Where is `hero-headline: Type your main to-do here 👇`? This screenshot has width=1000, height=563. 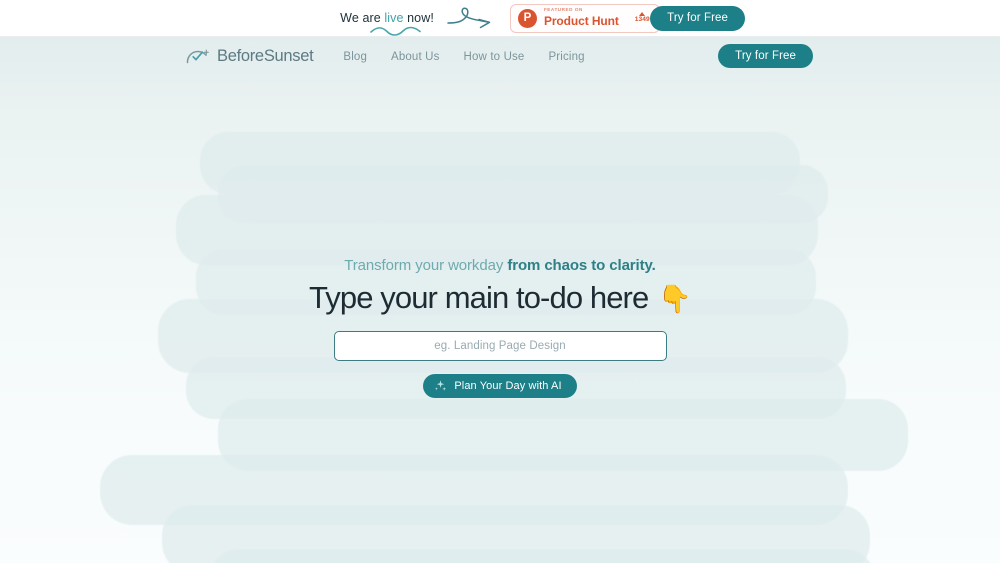
hero-headline: Type your main to-do here 👇 is located at coordinates (500, 298).